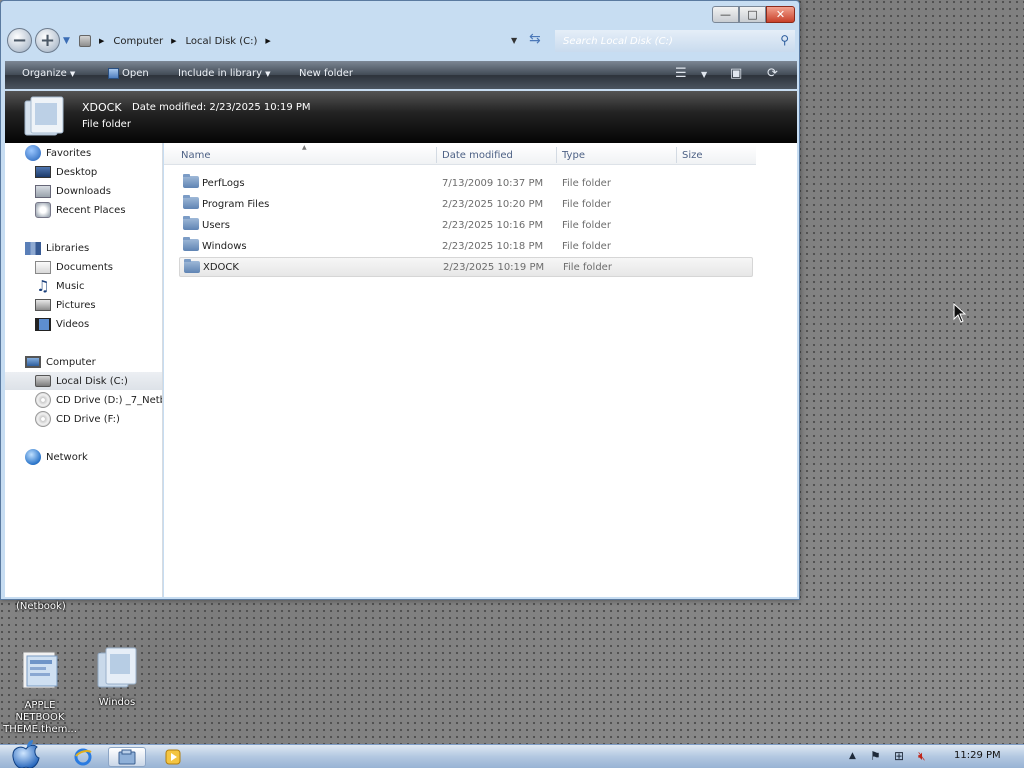 The height and width of the screenshot is (768, 1024). What do you see at coordinates (220, 73) in the screenshot?
I see `include-label: Include in library` at bounding box center [220, 73].